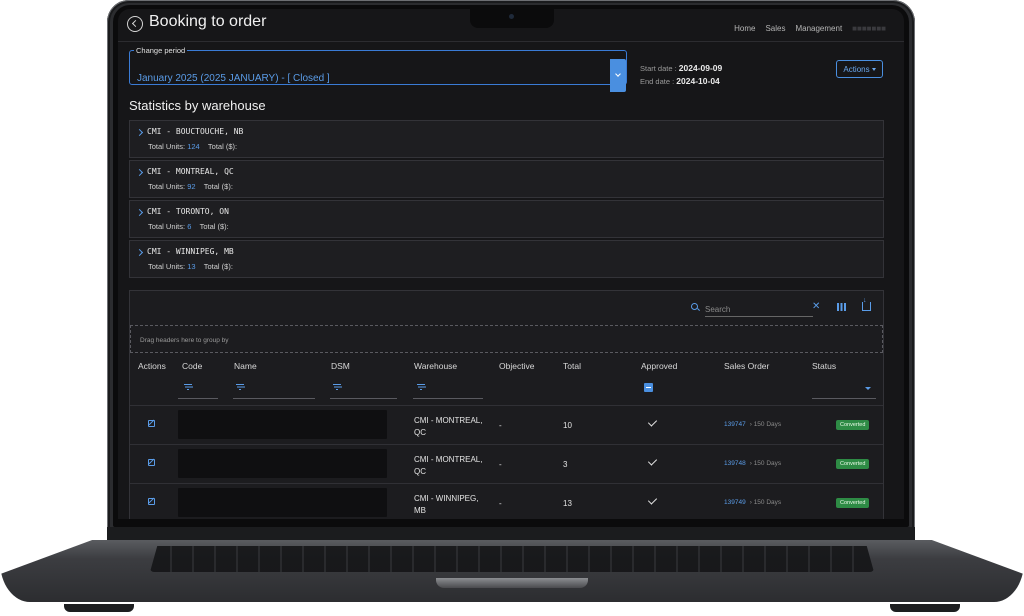  Describe the element at coordinates (512, 18) in the screenshot. I see `camera-notch` at that location.